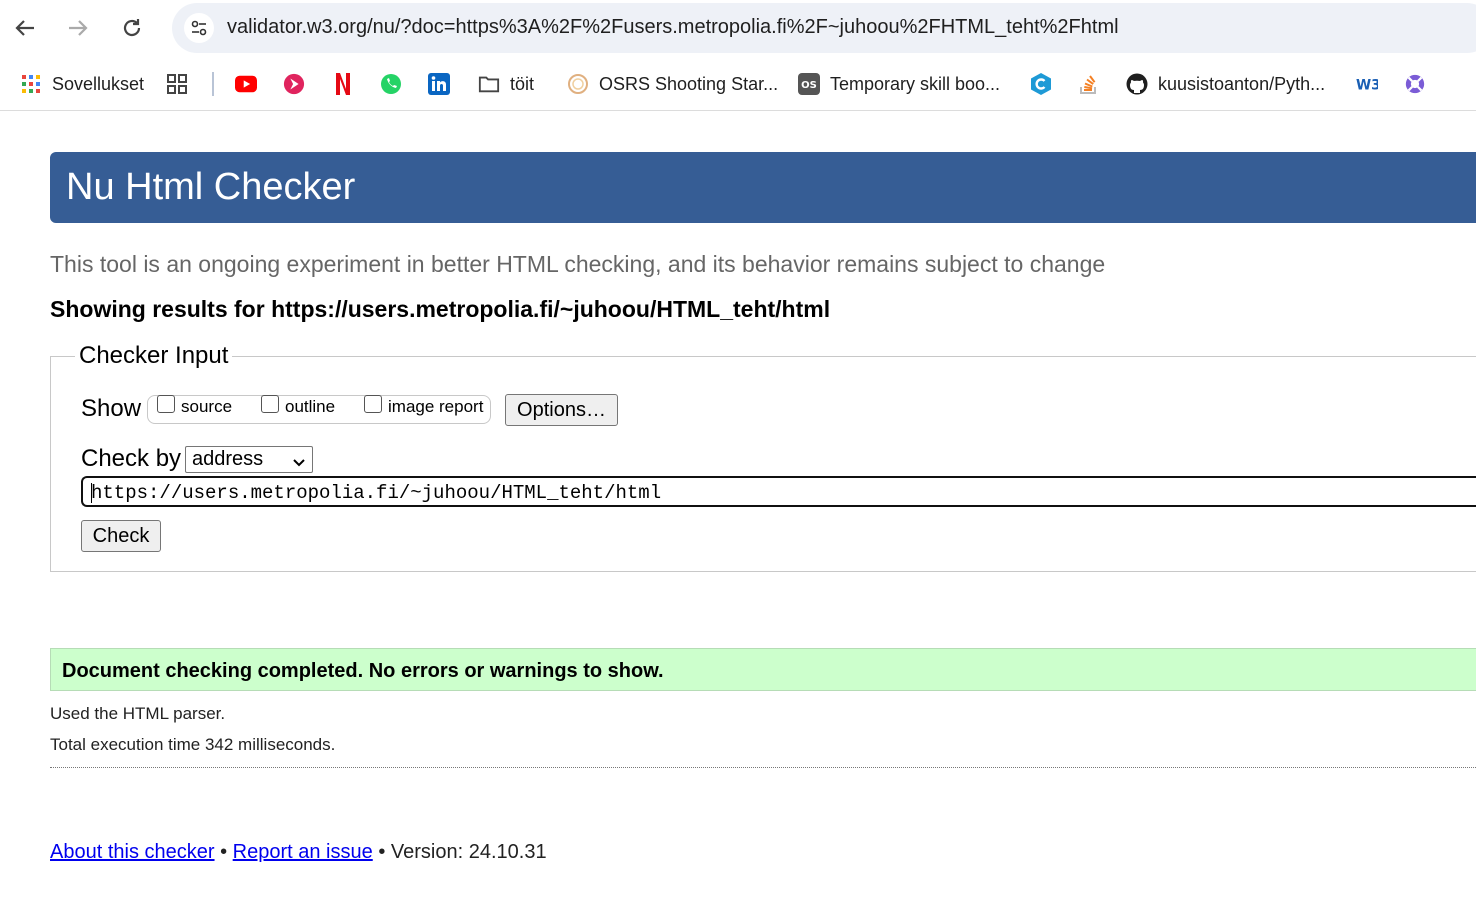 Image resolution: width=1476 pixels, height=898 pixels. Describe the element at coordinates (121, 536) in the screenshot. I see `check-button: Check` at that location.